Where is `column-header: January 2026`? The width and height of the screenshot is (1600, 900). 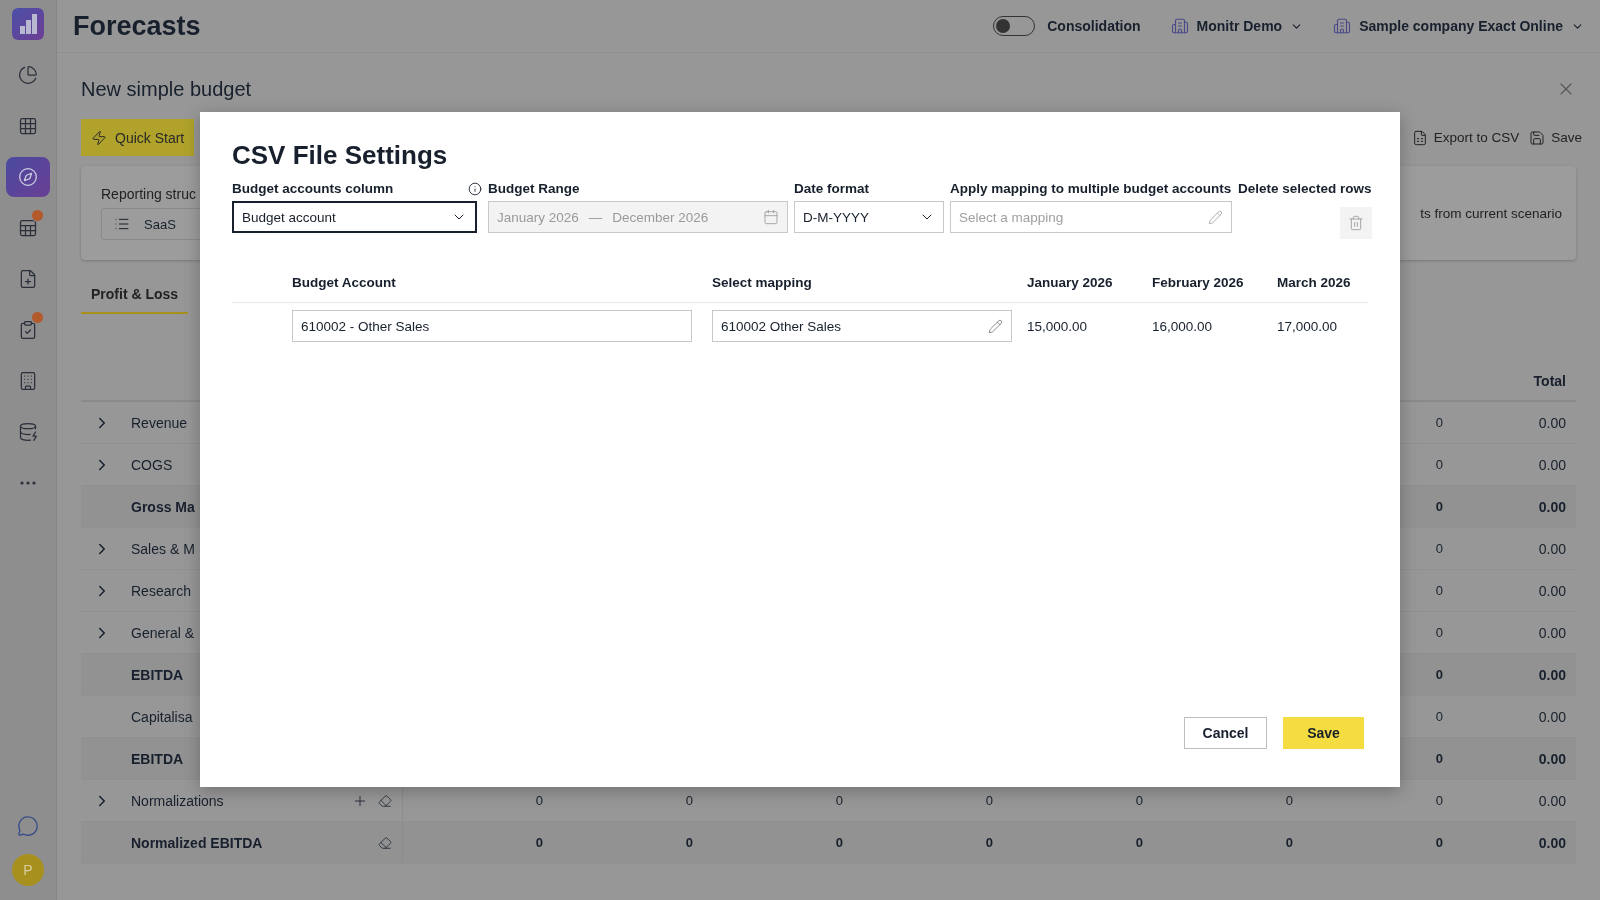
column-header: January 2026 is located at coordinates (1070, 282).